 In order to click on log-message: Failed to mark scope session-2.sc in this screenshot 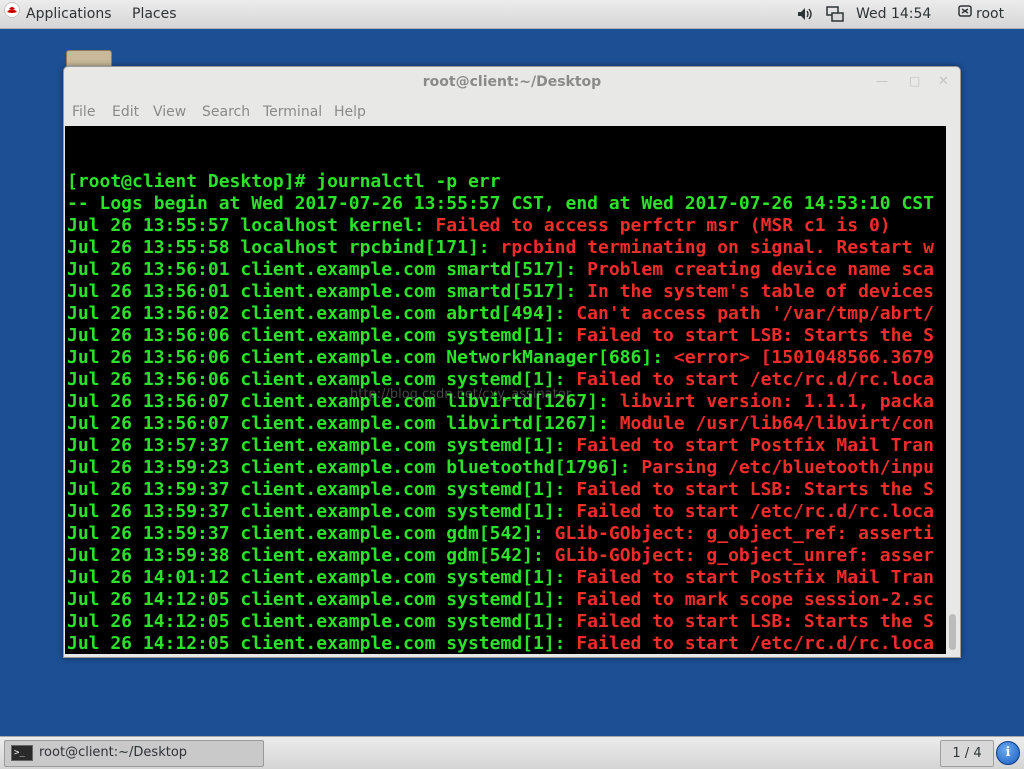, I will do `click(755, 599)`.